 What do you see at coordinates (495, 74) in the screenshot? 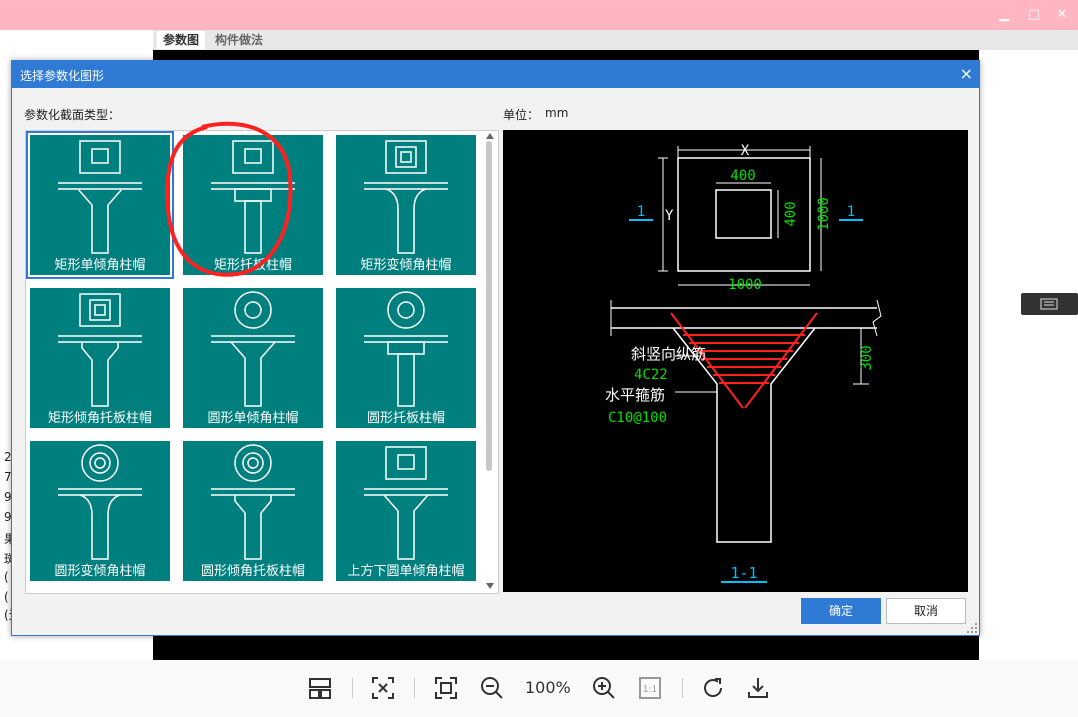
I see `dialog-titlebar: 选择参数化图形 ×` at bounding box center [495, 74].